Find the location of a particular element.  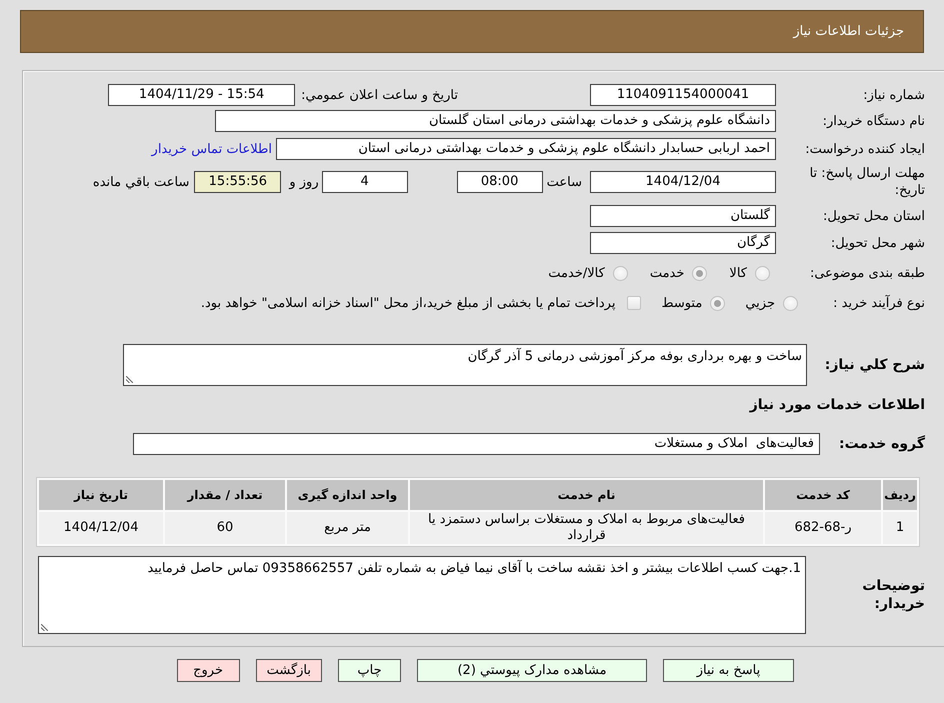

column-header: تاریخ نیاز is located at coordinates (101, 495).